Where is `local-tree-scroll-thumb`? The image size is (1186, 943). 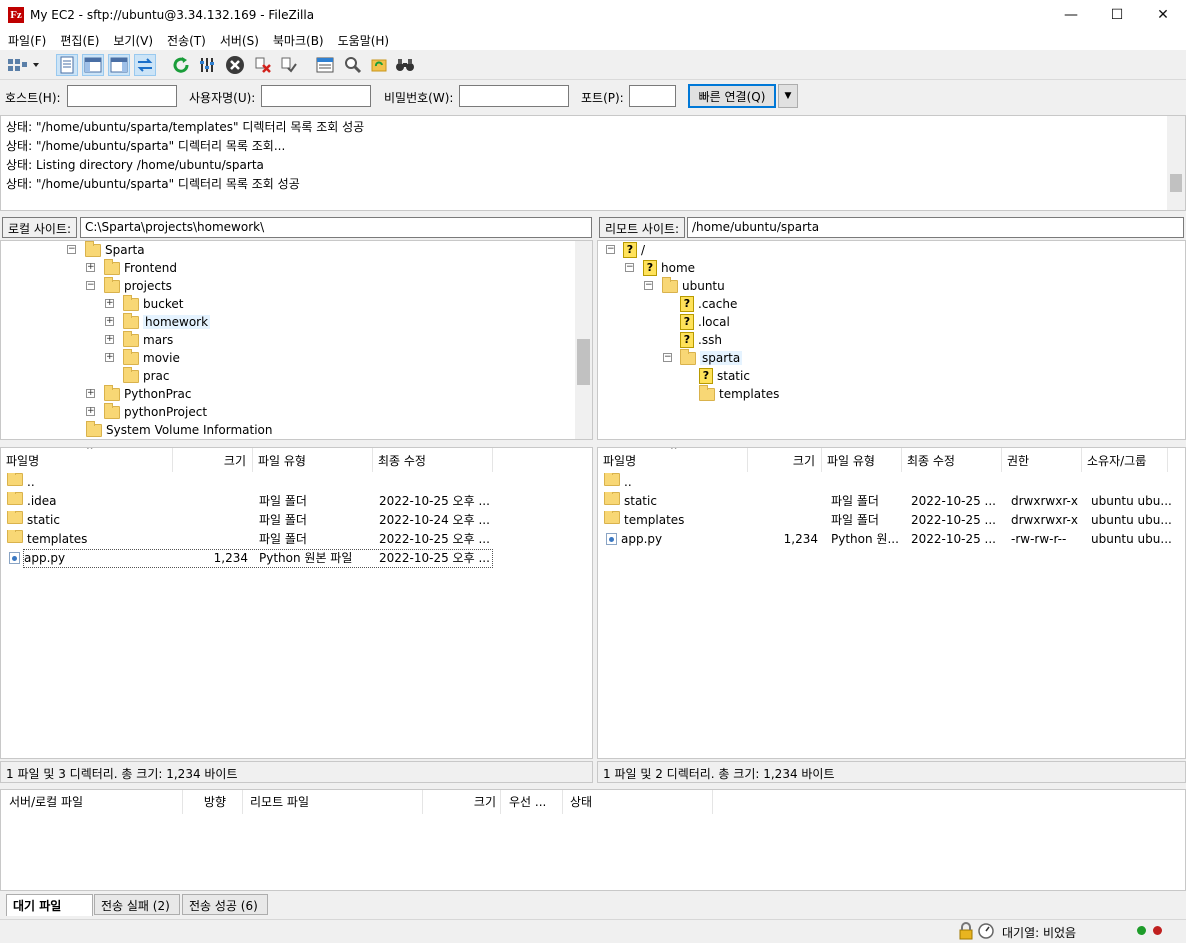 local-tree-scroll-thumb is located at coordinates (583, 362).